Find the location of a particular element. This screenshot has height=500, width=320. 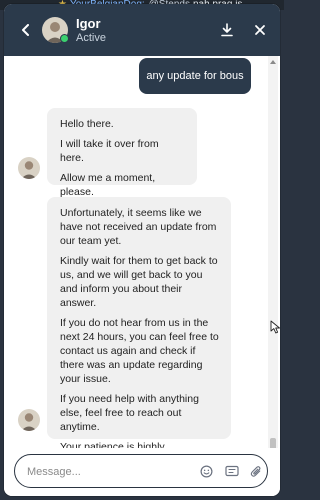

download-transcript-button is located at coordinates (227, 30).